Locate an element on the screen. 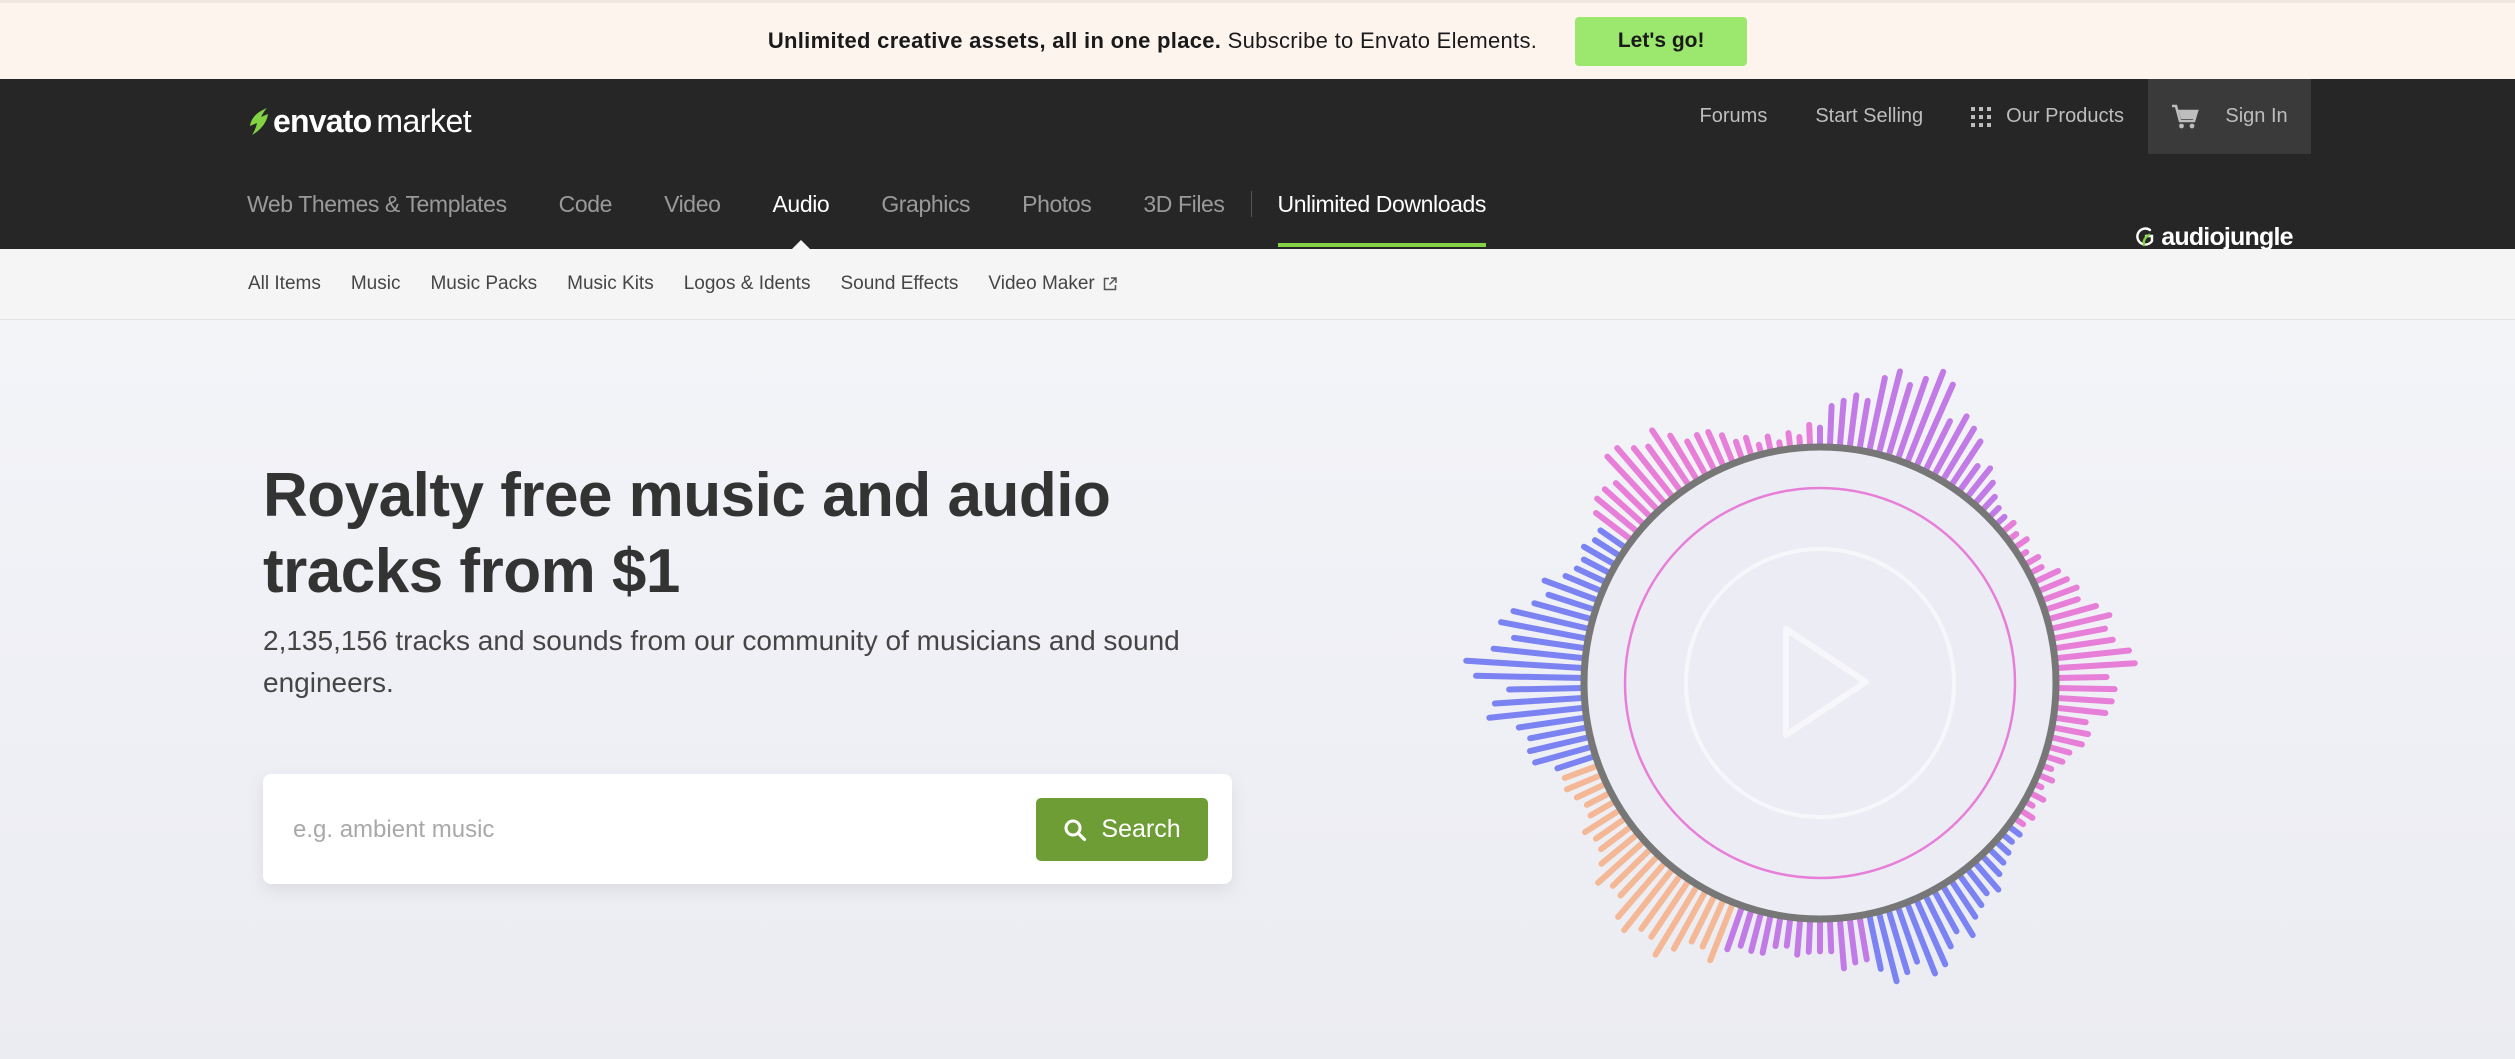 The width and height of the screenshot is (2515, 1059). category-photos: Photos is located at coordinates (1057, 213).